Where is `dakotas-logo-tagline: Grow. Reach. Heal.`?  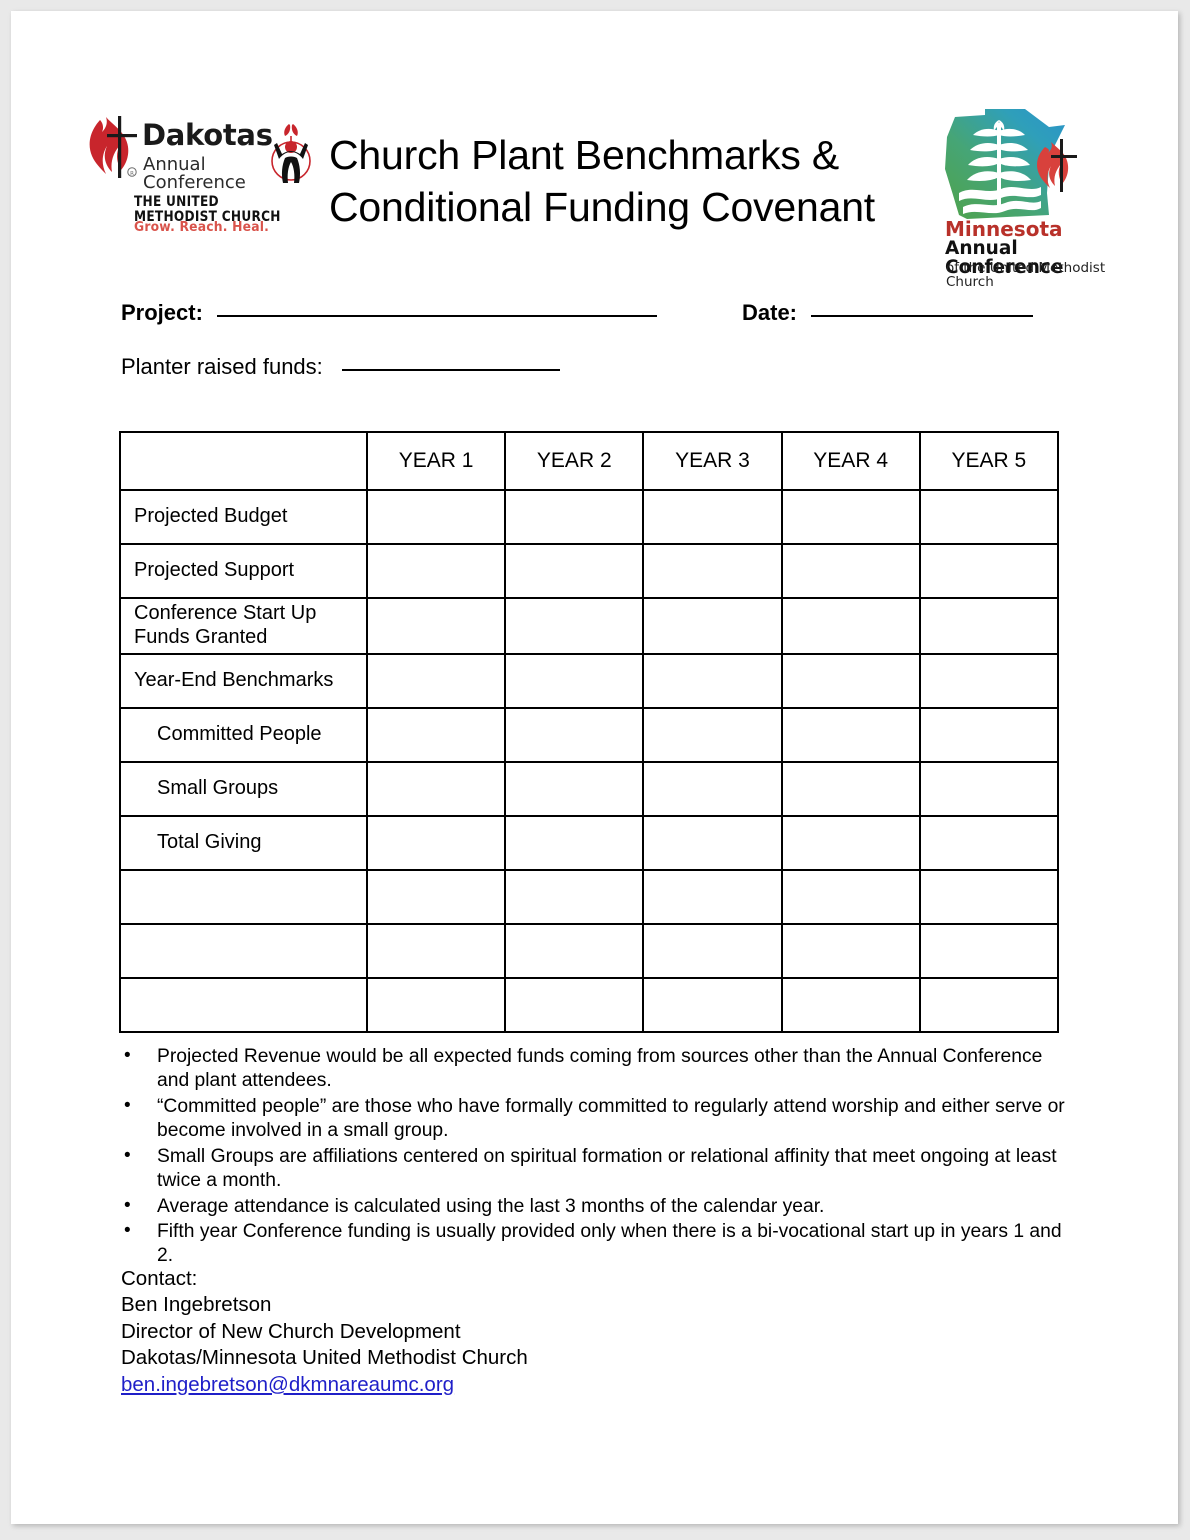
dakotas-logo-tagline: Grow. Reach. Heal. is located at coordinates (202, 227).